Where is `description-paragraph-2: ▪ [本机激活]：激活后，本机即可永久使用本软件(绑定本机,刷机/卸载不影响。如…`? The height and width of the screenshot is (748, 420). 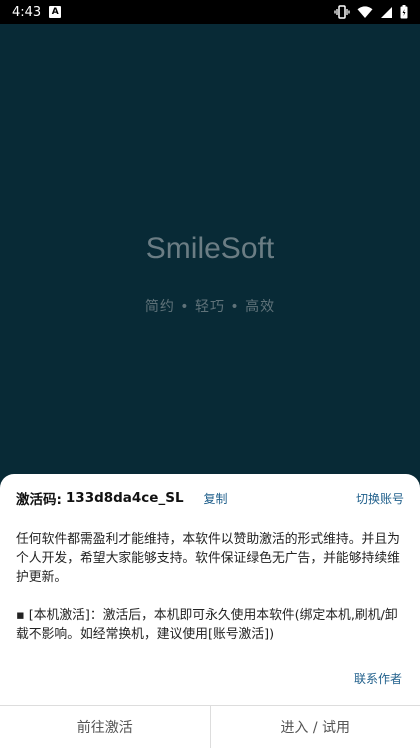 description-paragraph-2: ▪ [本机激活]：激活后，本机即可永久使用本软件(绑定本机,刷机/卸载不影响。如… is located at coordinates (207, 625).